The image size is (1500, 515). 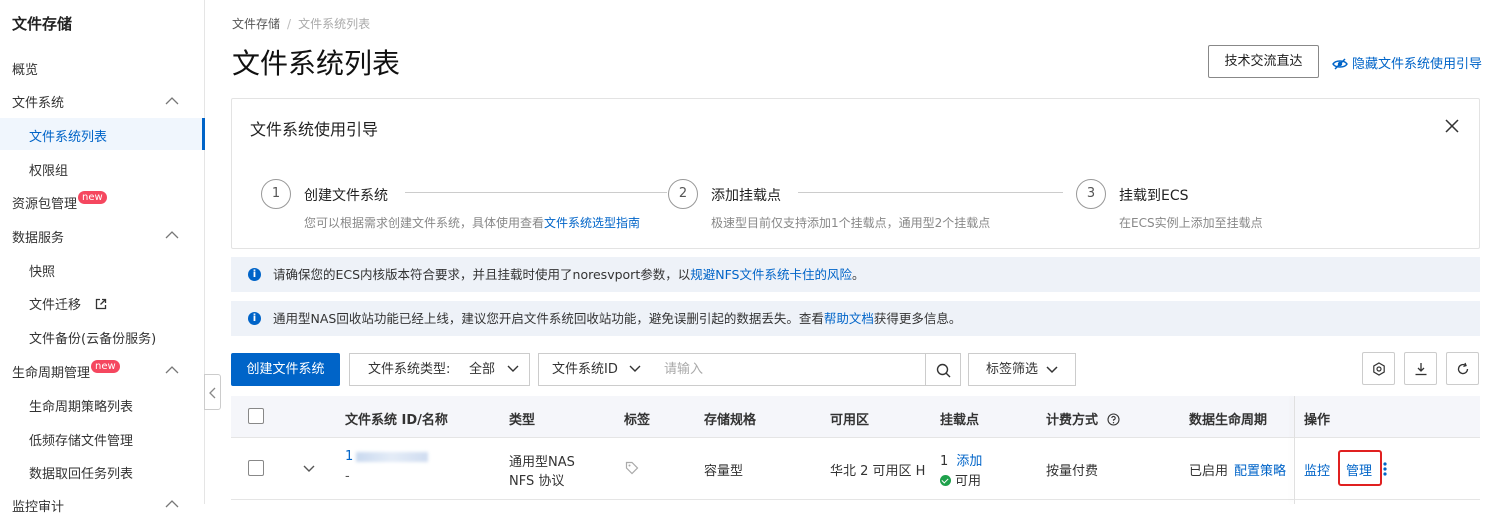 I want to click on notice-link: 帮助文档, so click(x=849, y=318).